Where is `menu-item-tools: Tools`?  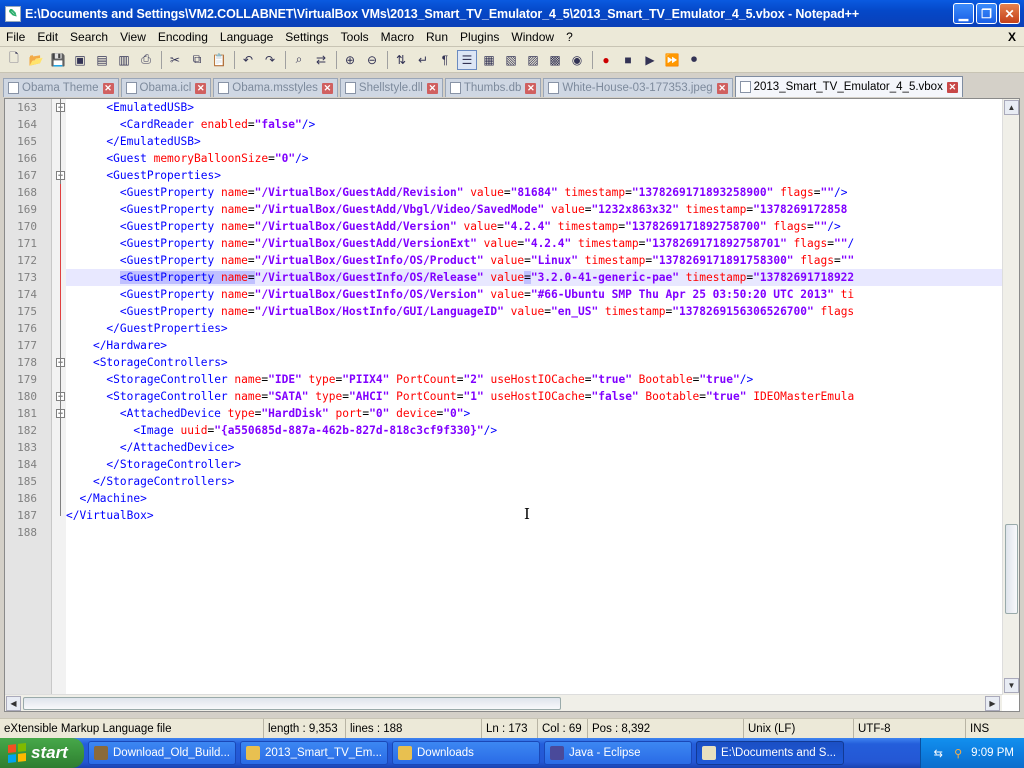
menu-item-tools: Tools is located at coordinates (355, 37).